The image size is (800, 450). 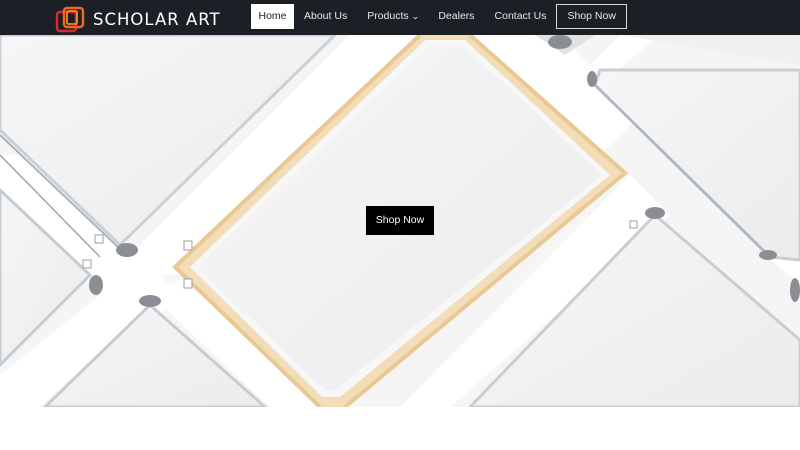 What do you see at coordinates (70, 19) in the screenshot?
I see `stacked-frames-icon` at bounding box center [70, 19].